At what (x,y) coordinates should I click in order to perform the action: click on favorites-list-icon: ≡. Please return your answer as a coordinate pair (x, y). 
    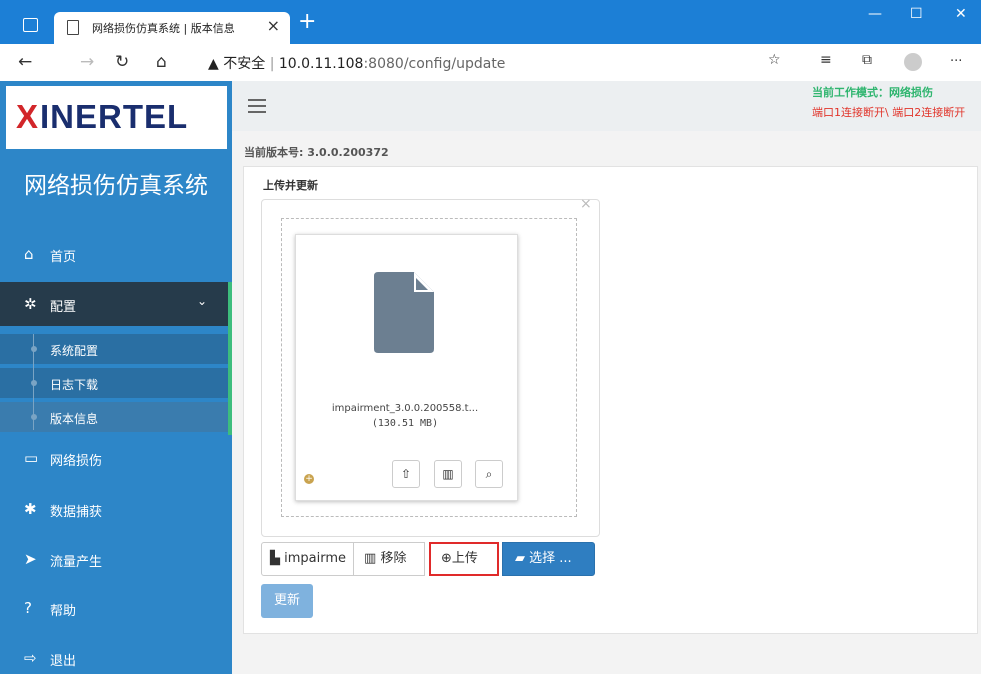
    Looking at the image, I should click on (826, 60).